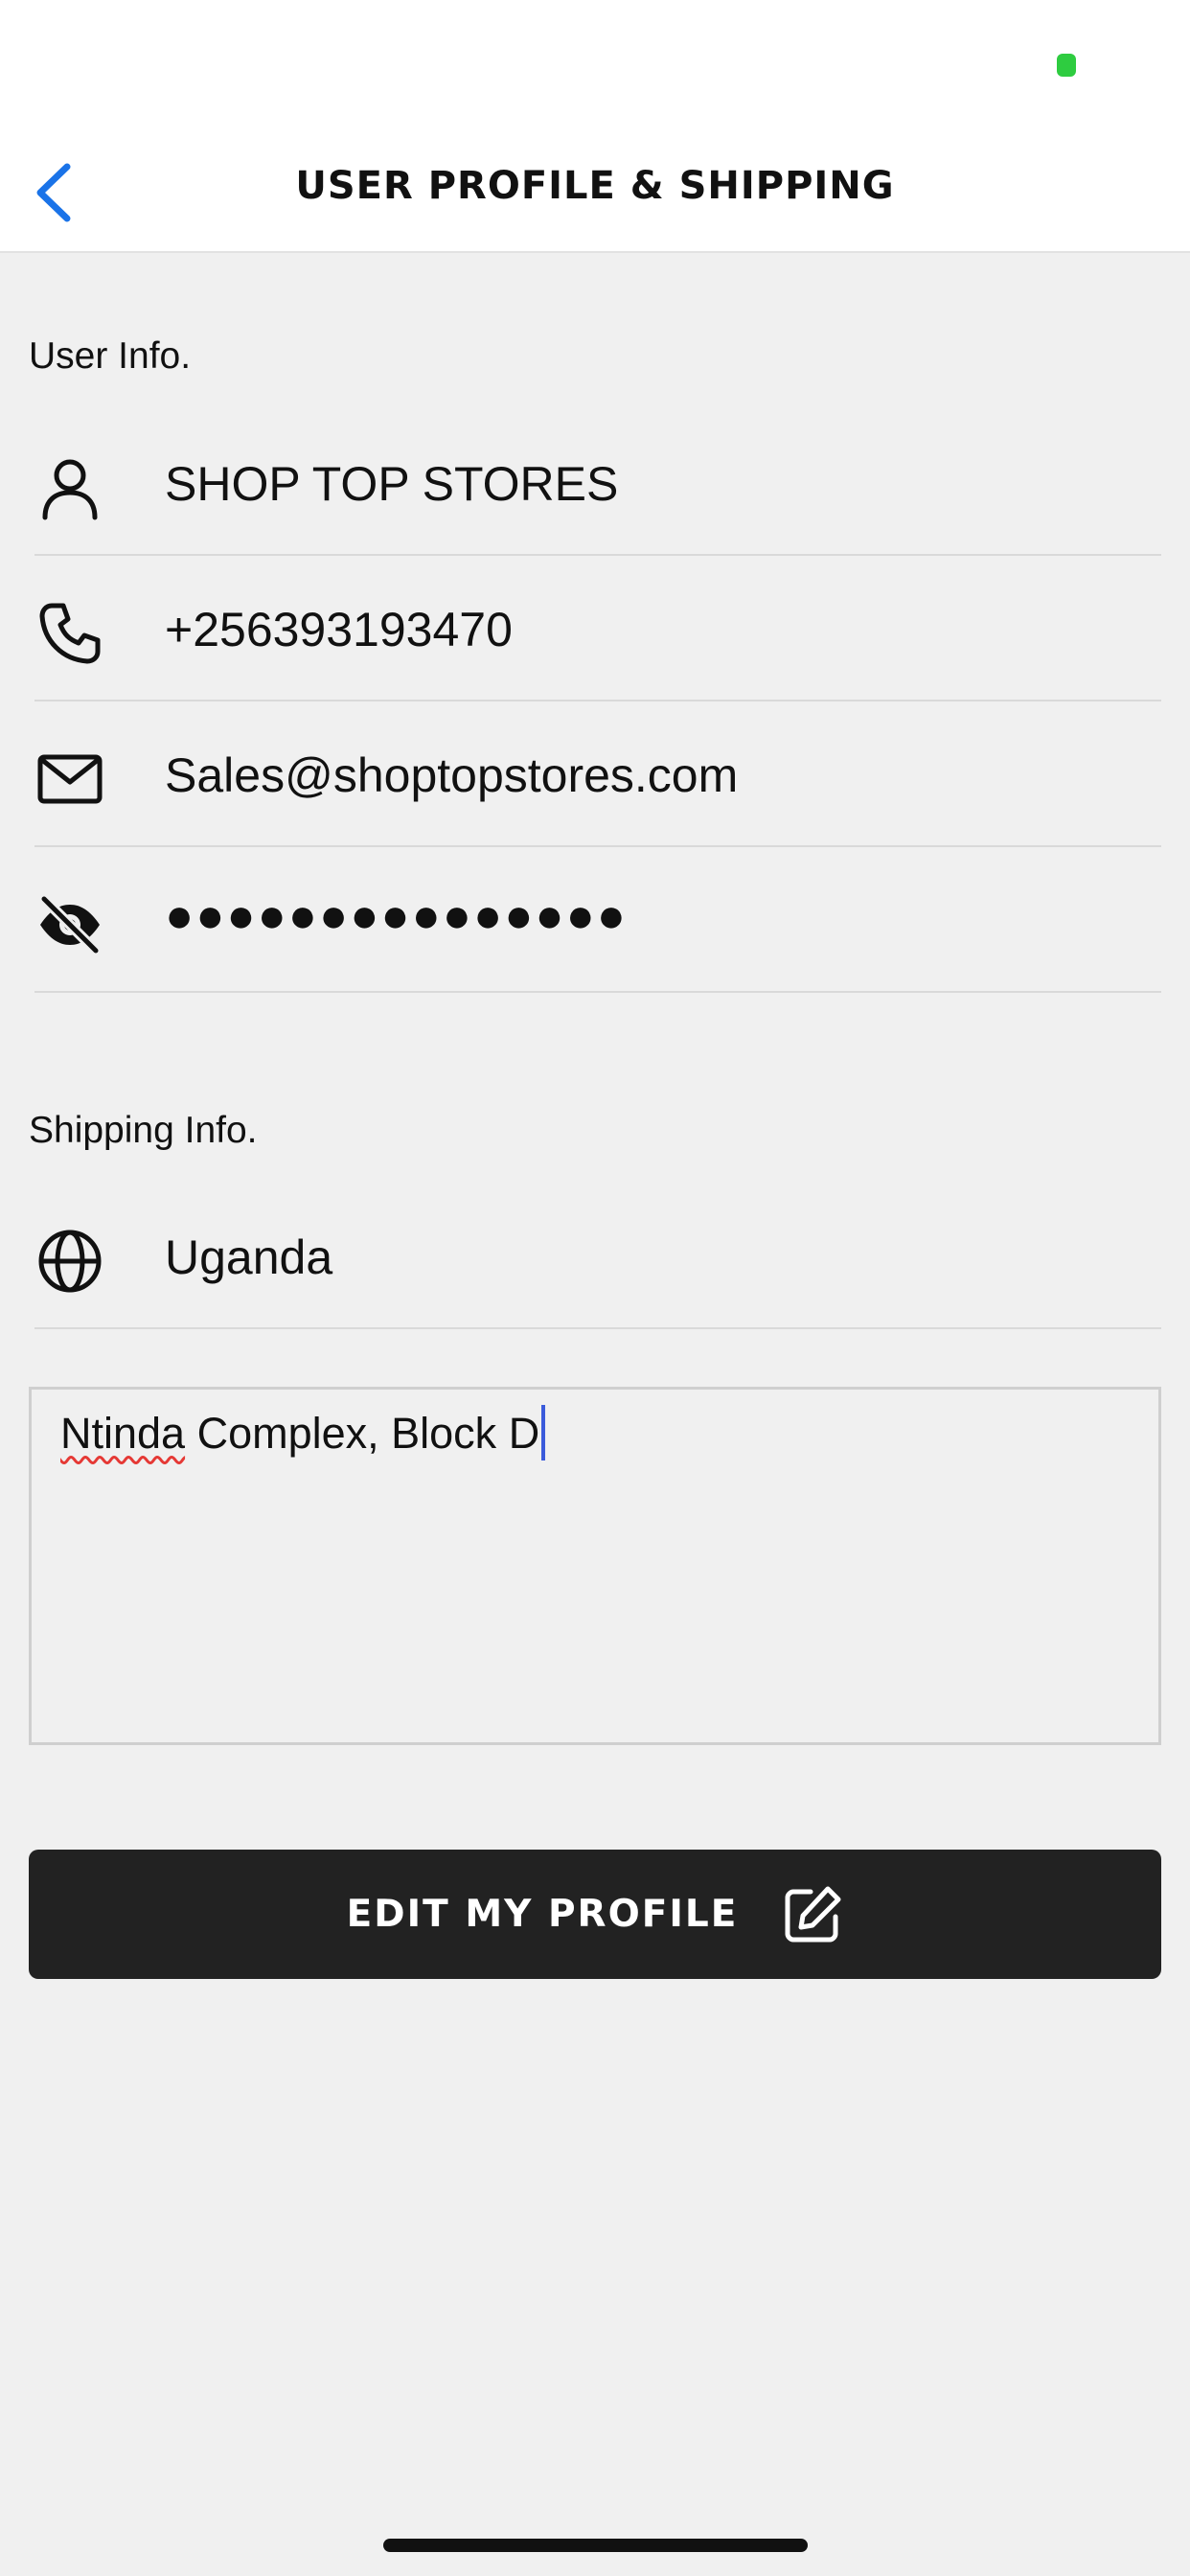 This screenshot has height=2576, width=1190. Describe the element at coordinates (543, 1433) in the screenshot. I see `text-caret` at that location.